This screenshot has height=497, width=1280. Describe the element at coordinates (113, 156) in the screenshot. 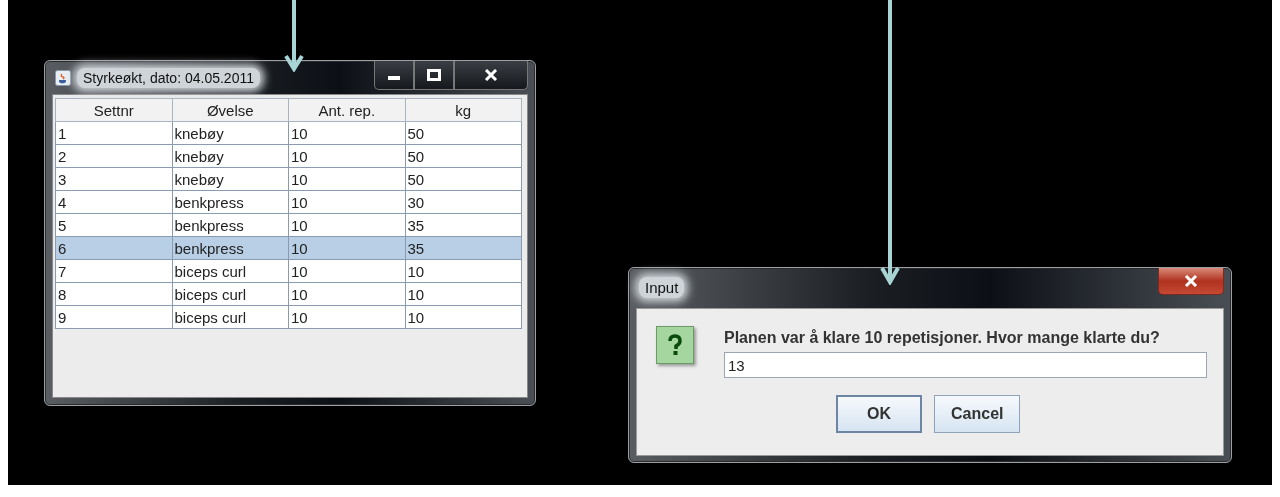

I see `table-cell: 2` at that location.